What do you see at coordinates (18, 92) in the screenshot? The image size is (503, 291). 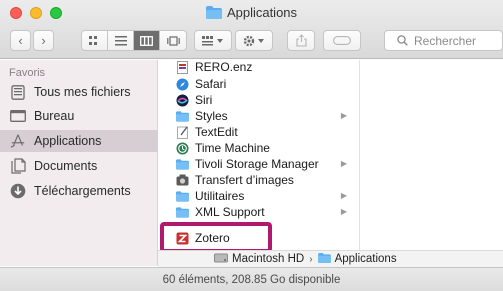 I see `all-files-icon` at bounding box center [18, 92].